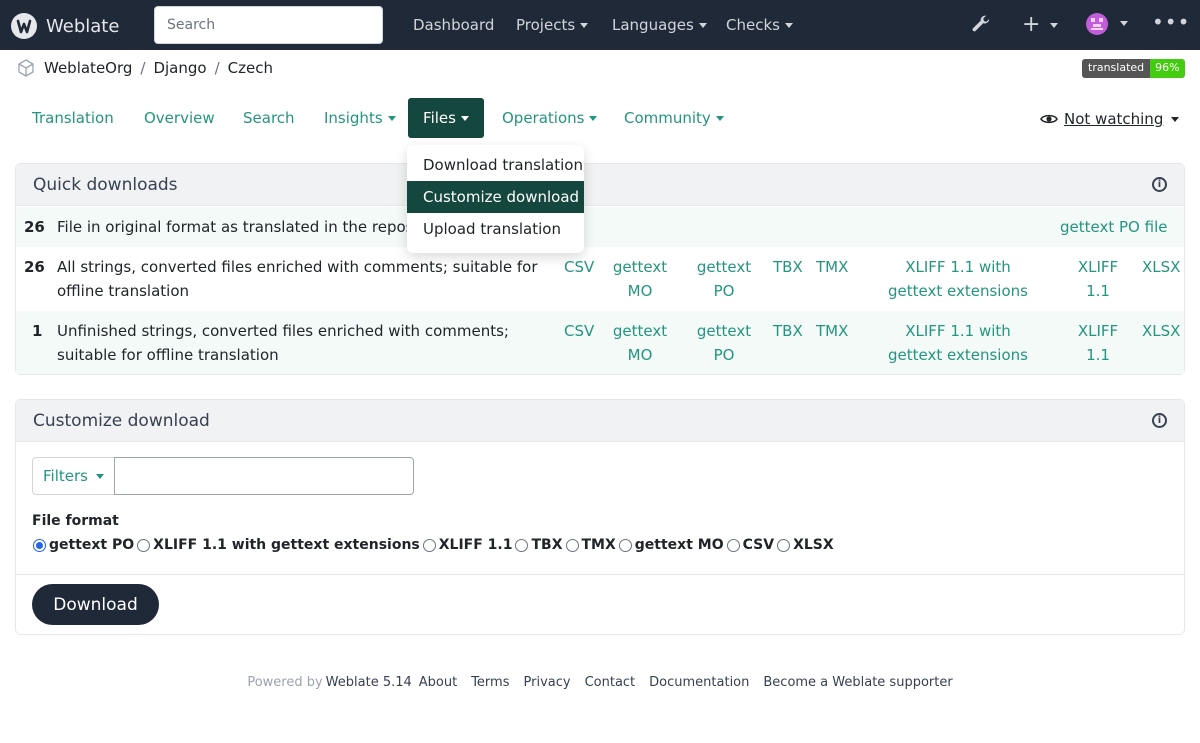 This screenshot has width=1200, height=743. Describe the element at coordinates (699, 682) in the screenshot. I see `footer-documentation-link: Documentation` at that location.